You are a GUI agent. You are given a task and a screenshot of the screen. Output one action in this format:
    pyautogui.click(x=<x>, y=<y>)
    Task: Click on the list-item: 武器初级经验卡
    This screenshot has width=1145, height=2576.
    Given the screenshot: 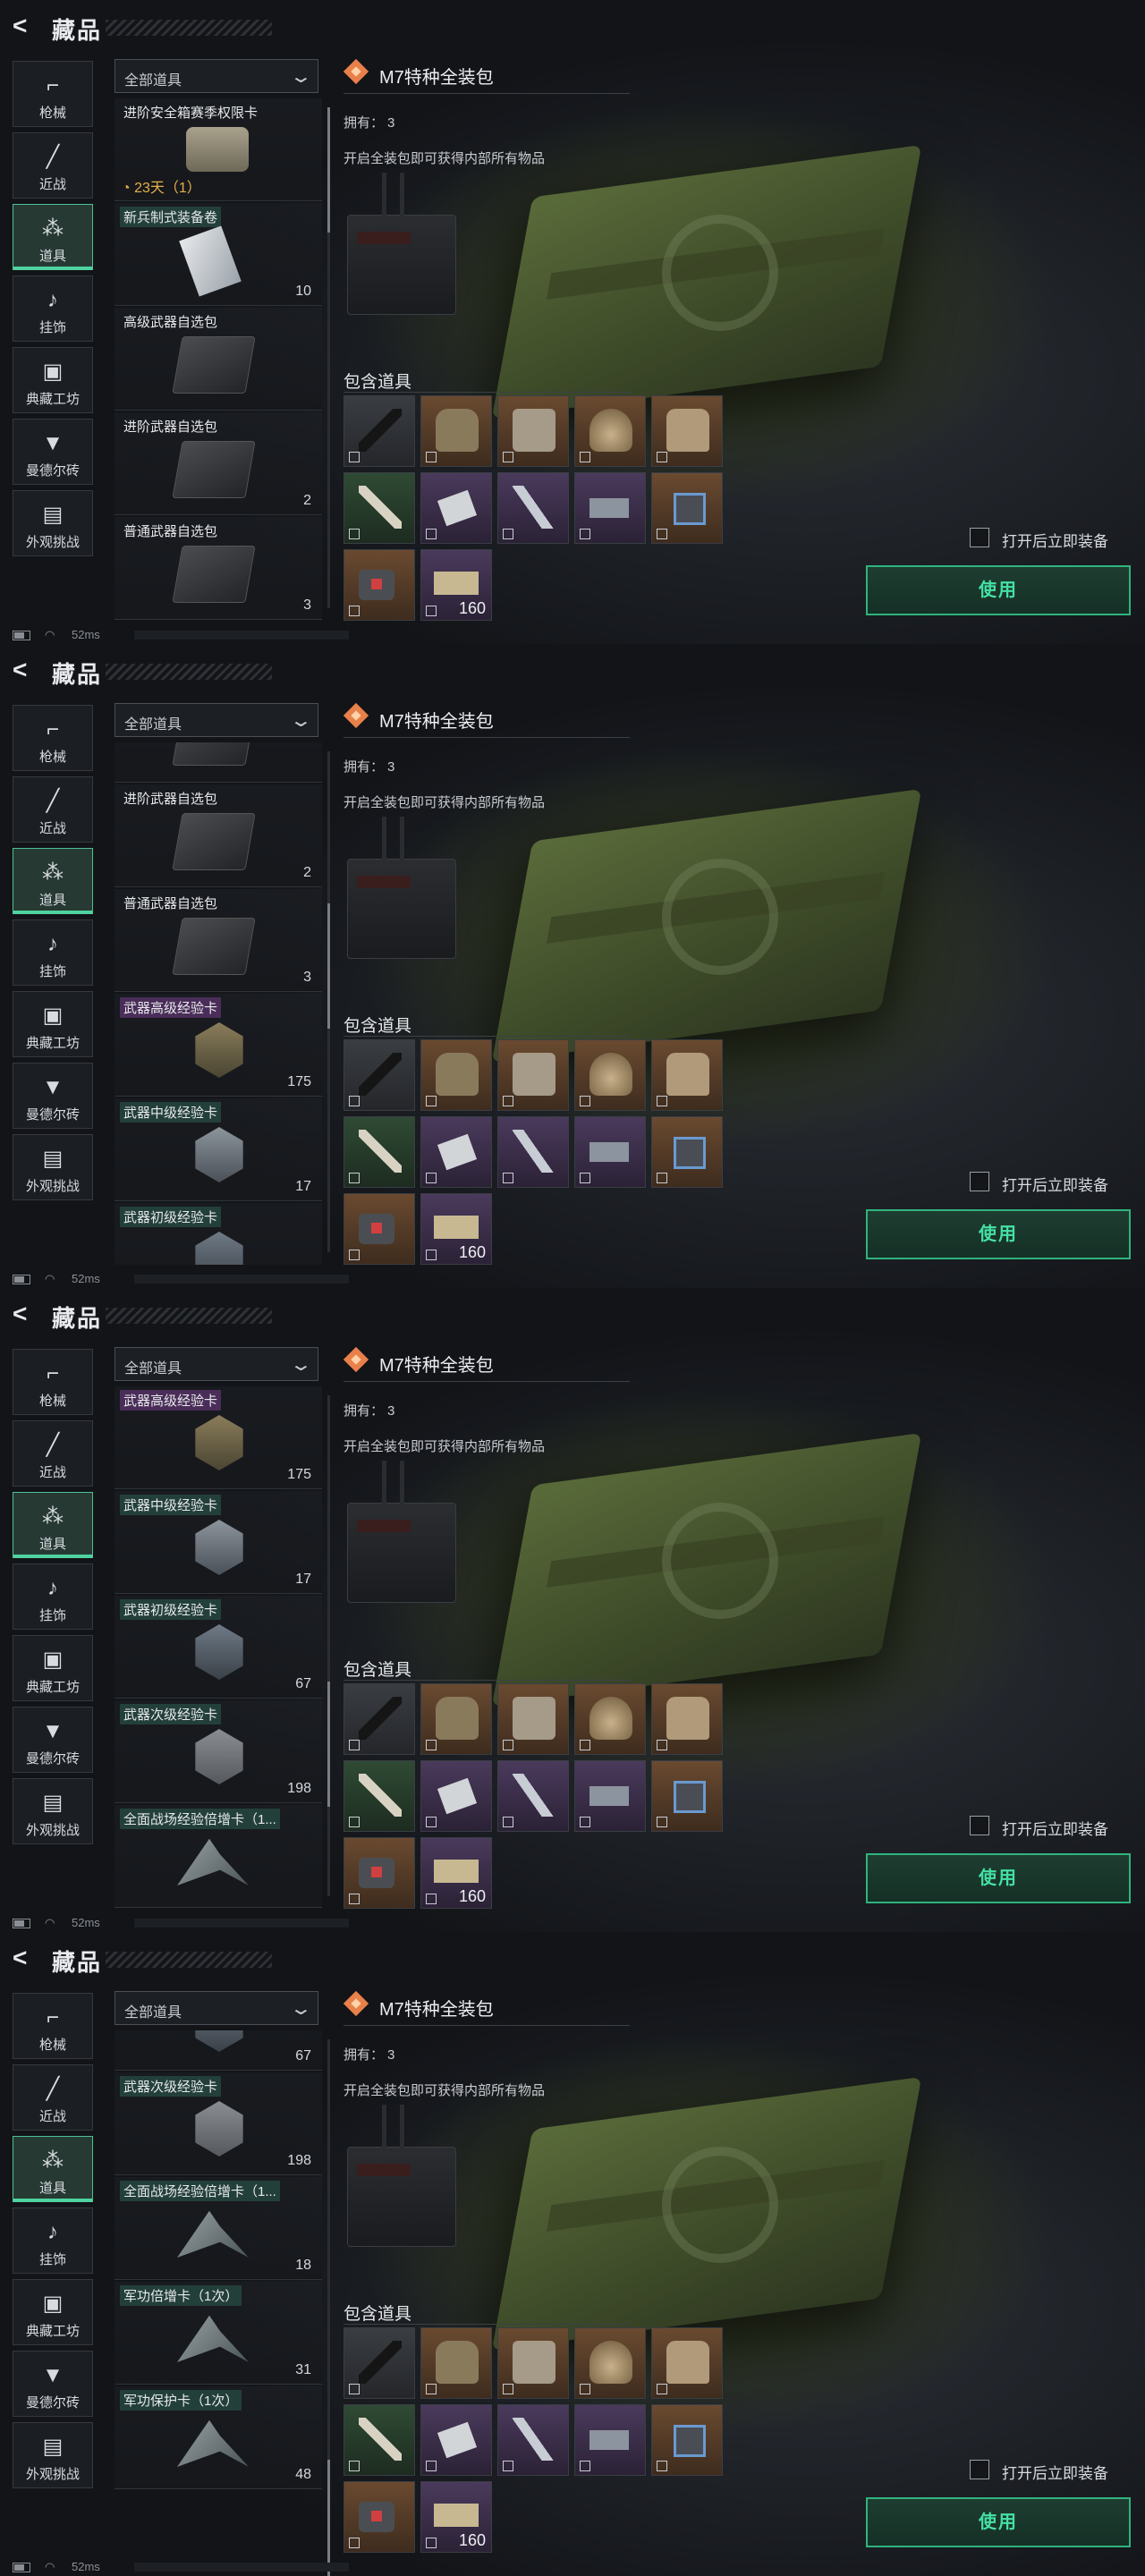 What is the action you would take?
    pyautogui.click(x=218, y=1234)
    